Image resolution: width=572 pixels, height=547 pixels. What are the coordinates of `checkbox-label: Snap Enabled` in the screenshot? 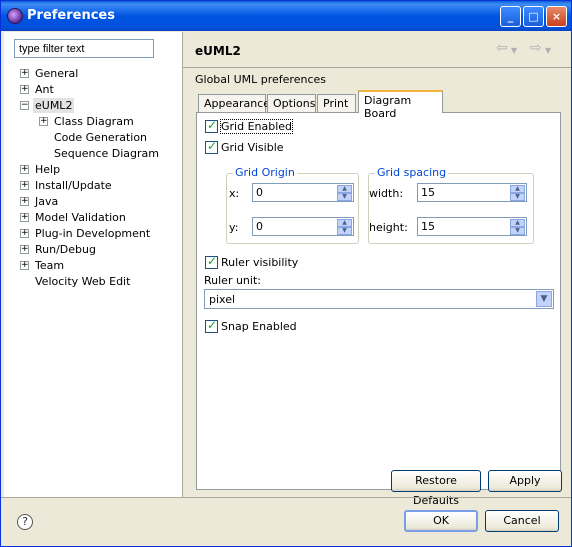 It's located at (259, 326).